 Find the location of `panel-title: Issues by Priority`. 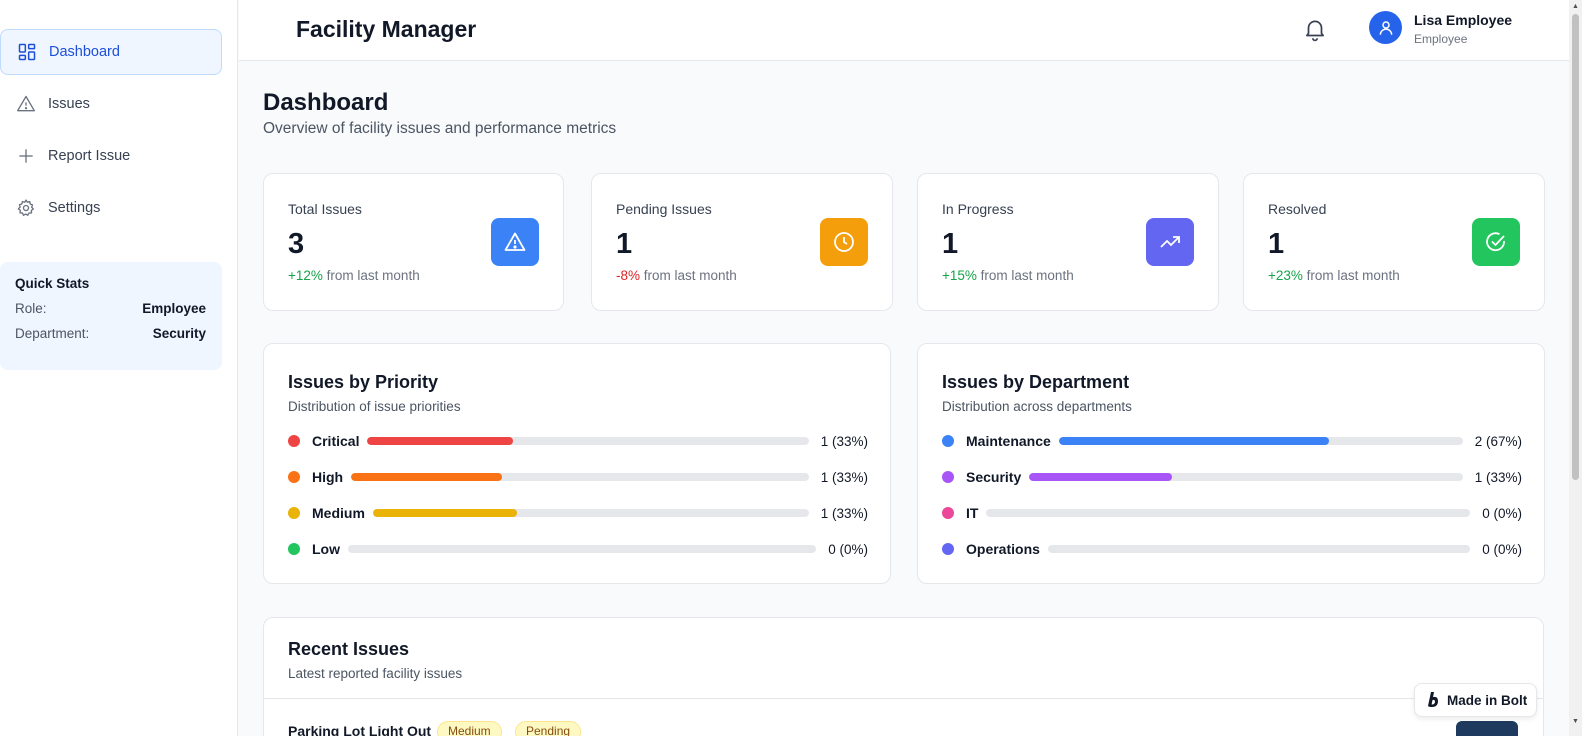

panel-title: Issues by Priority is located at coordinates (363, 382).